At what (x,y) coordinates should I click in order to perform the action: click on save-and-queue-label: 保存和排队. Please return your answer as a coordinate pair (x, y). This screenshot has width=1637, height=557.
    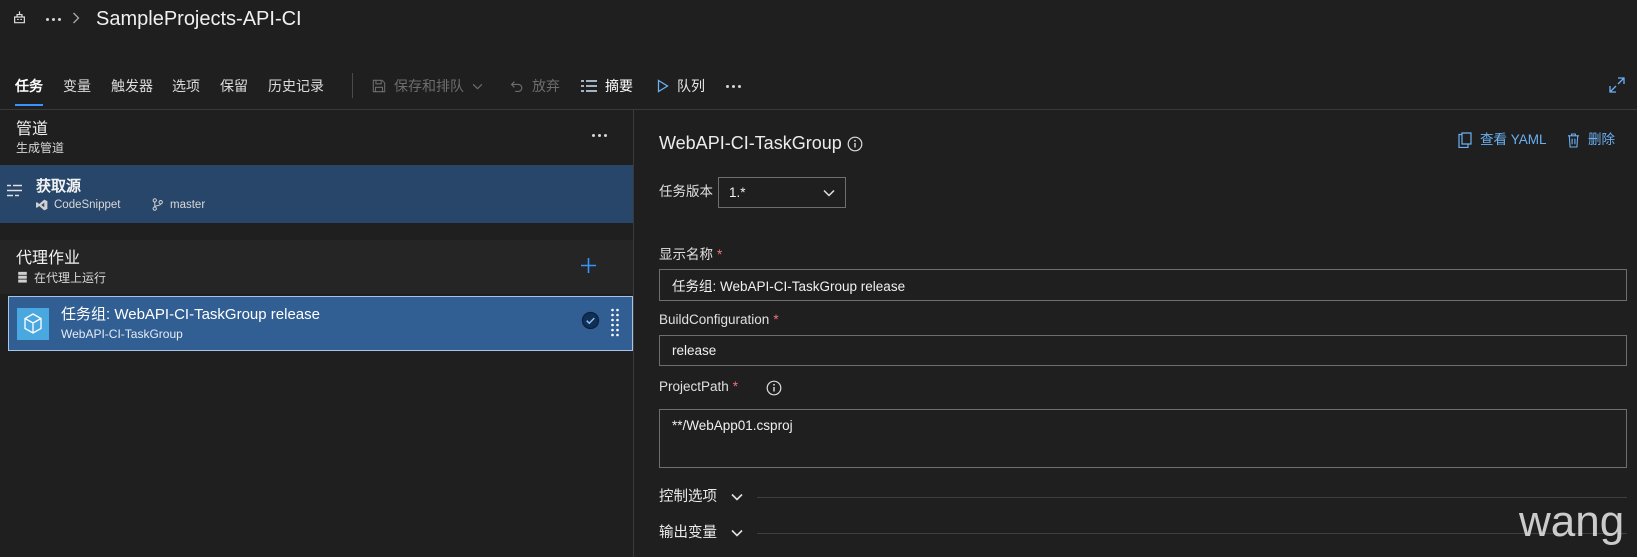
    Looking at the image, I should click on (429, 86).